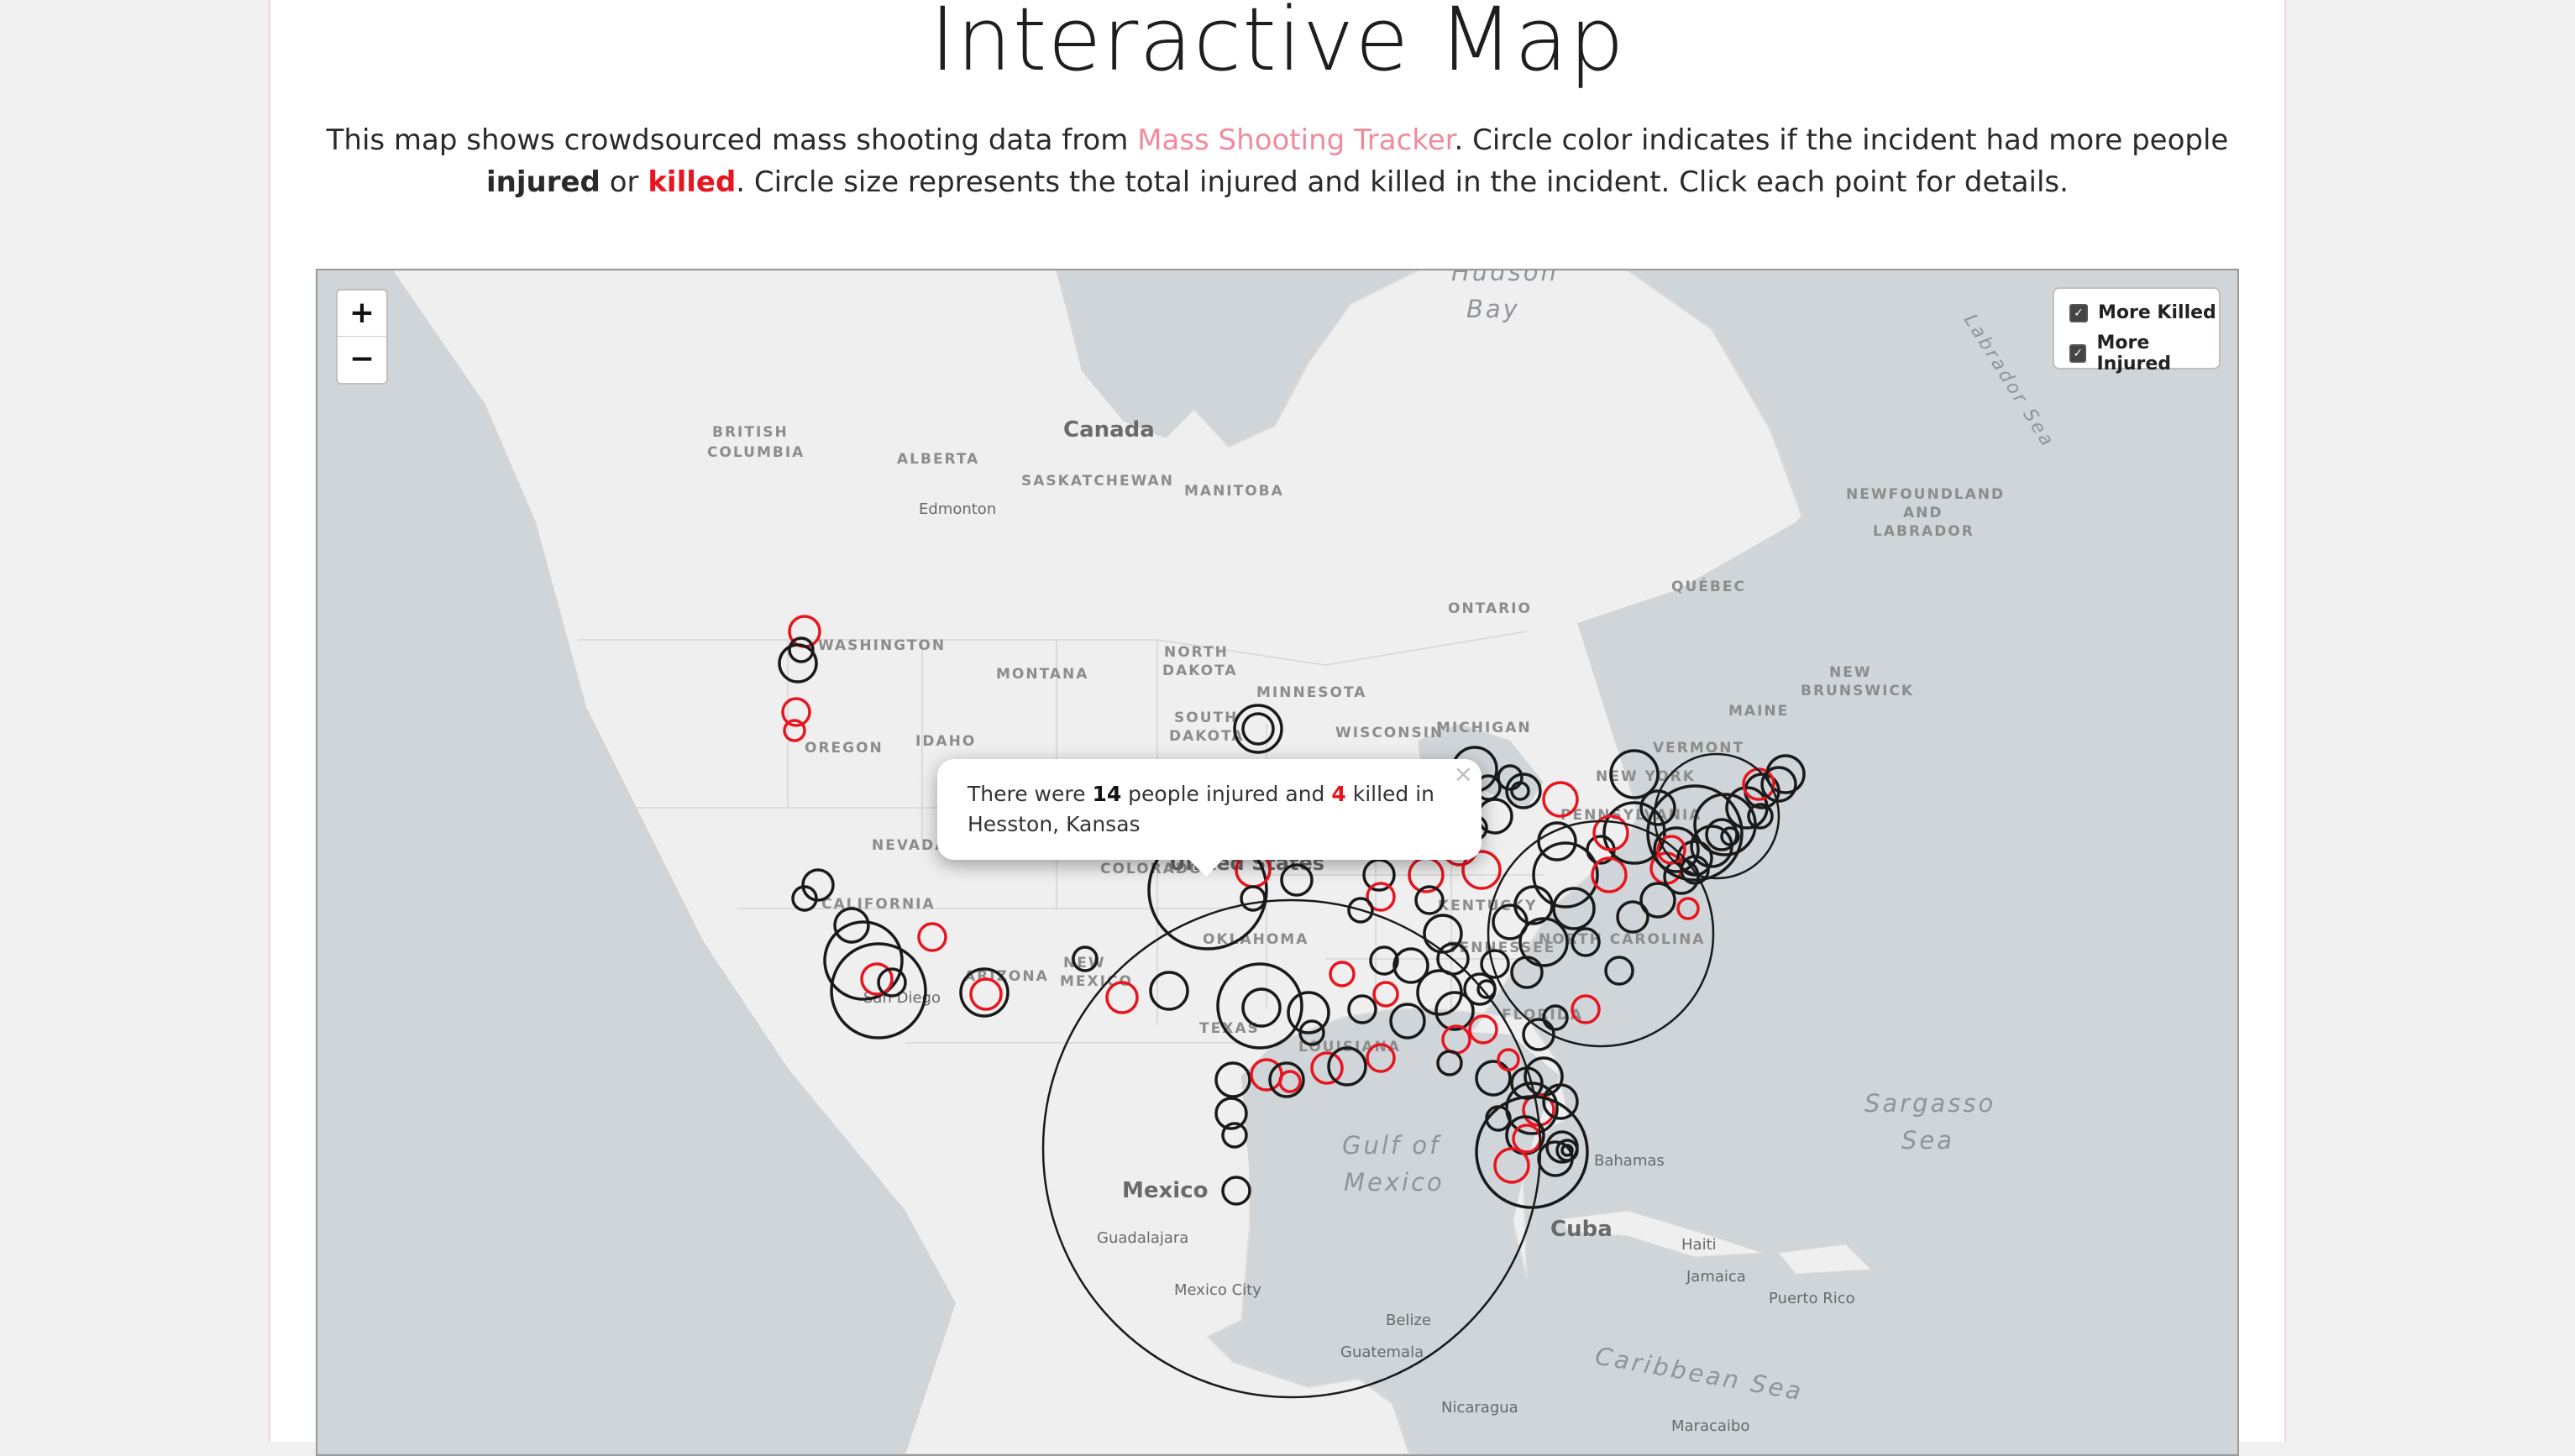  Describe the element at coordinates (1812, 1298) in the screenshot. I see `label-puerto-rico: Puerto Rico` at that location.